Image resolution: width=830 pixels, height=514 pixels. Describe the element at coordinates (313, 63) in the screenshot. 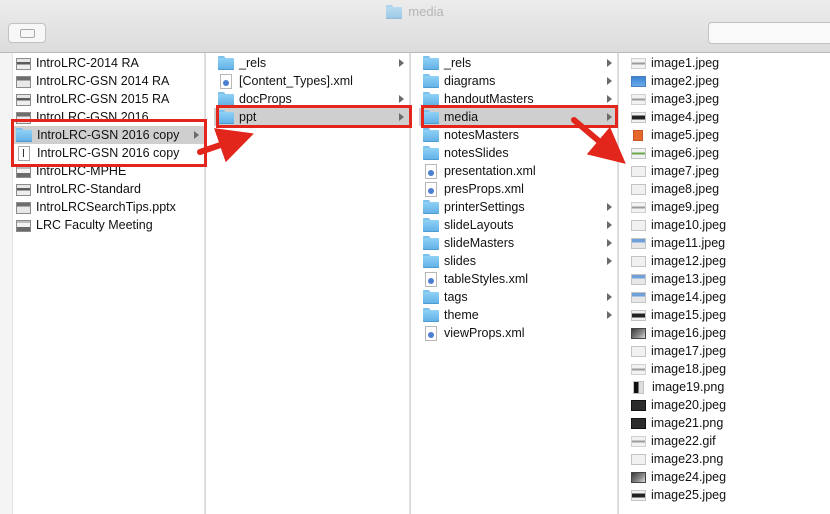

I see `column-1-item: _rels` at that location.